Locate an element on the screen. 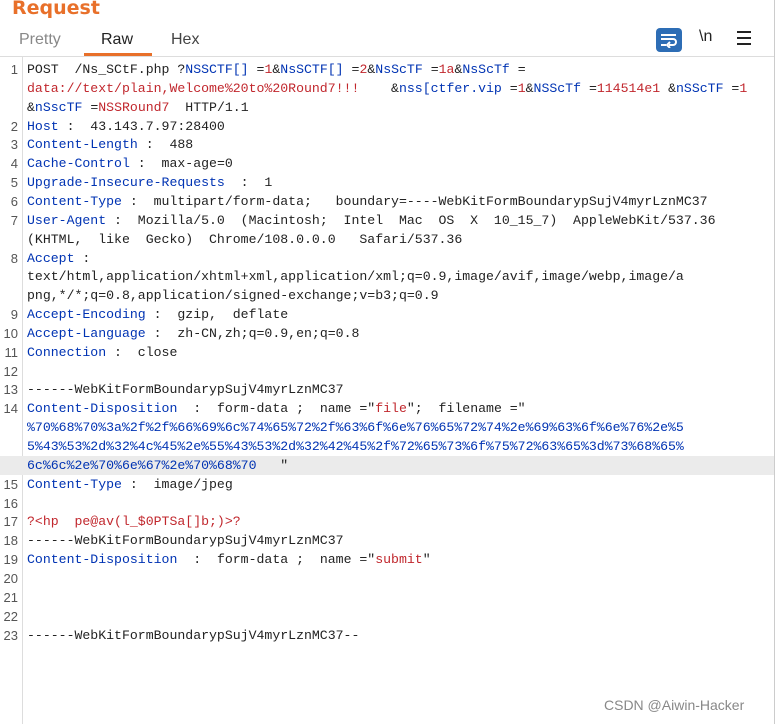 This screenshot has height=724, width=784. tab-raw: Raw is located at coordinates (117, 40).